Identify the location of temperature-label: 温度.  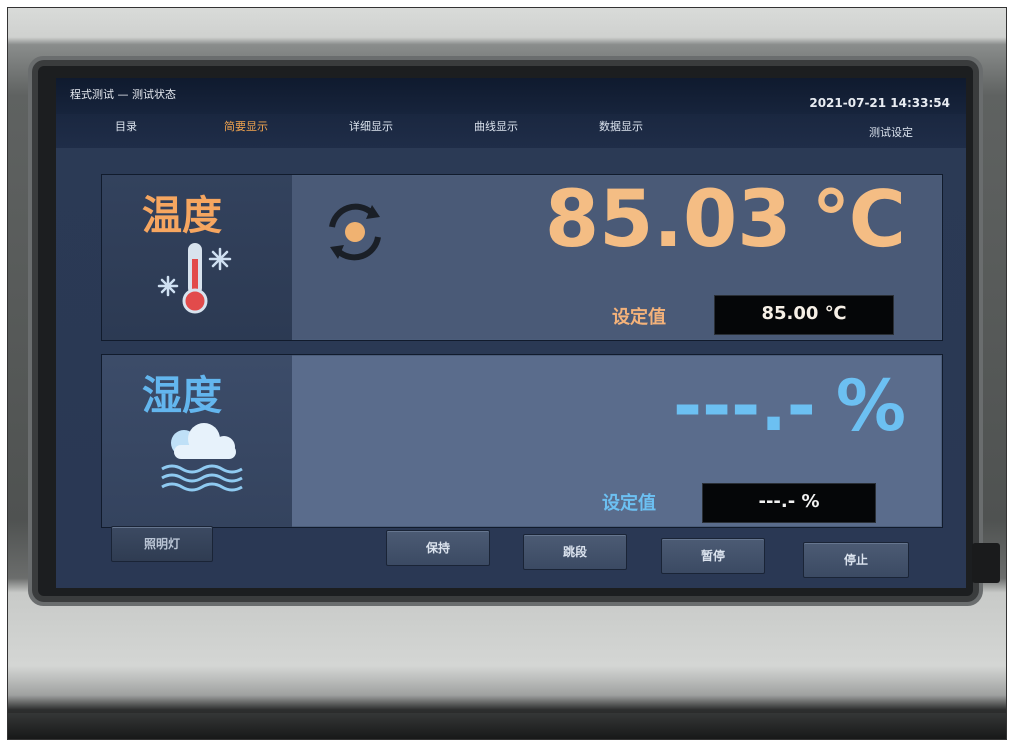
(182, 216).